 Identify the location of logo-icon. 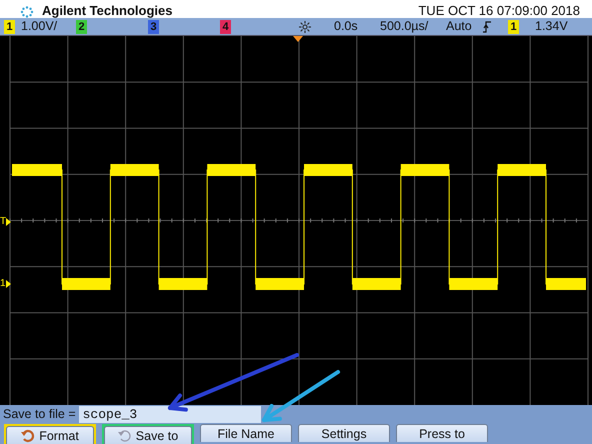
(27, 12).